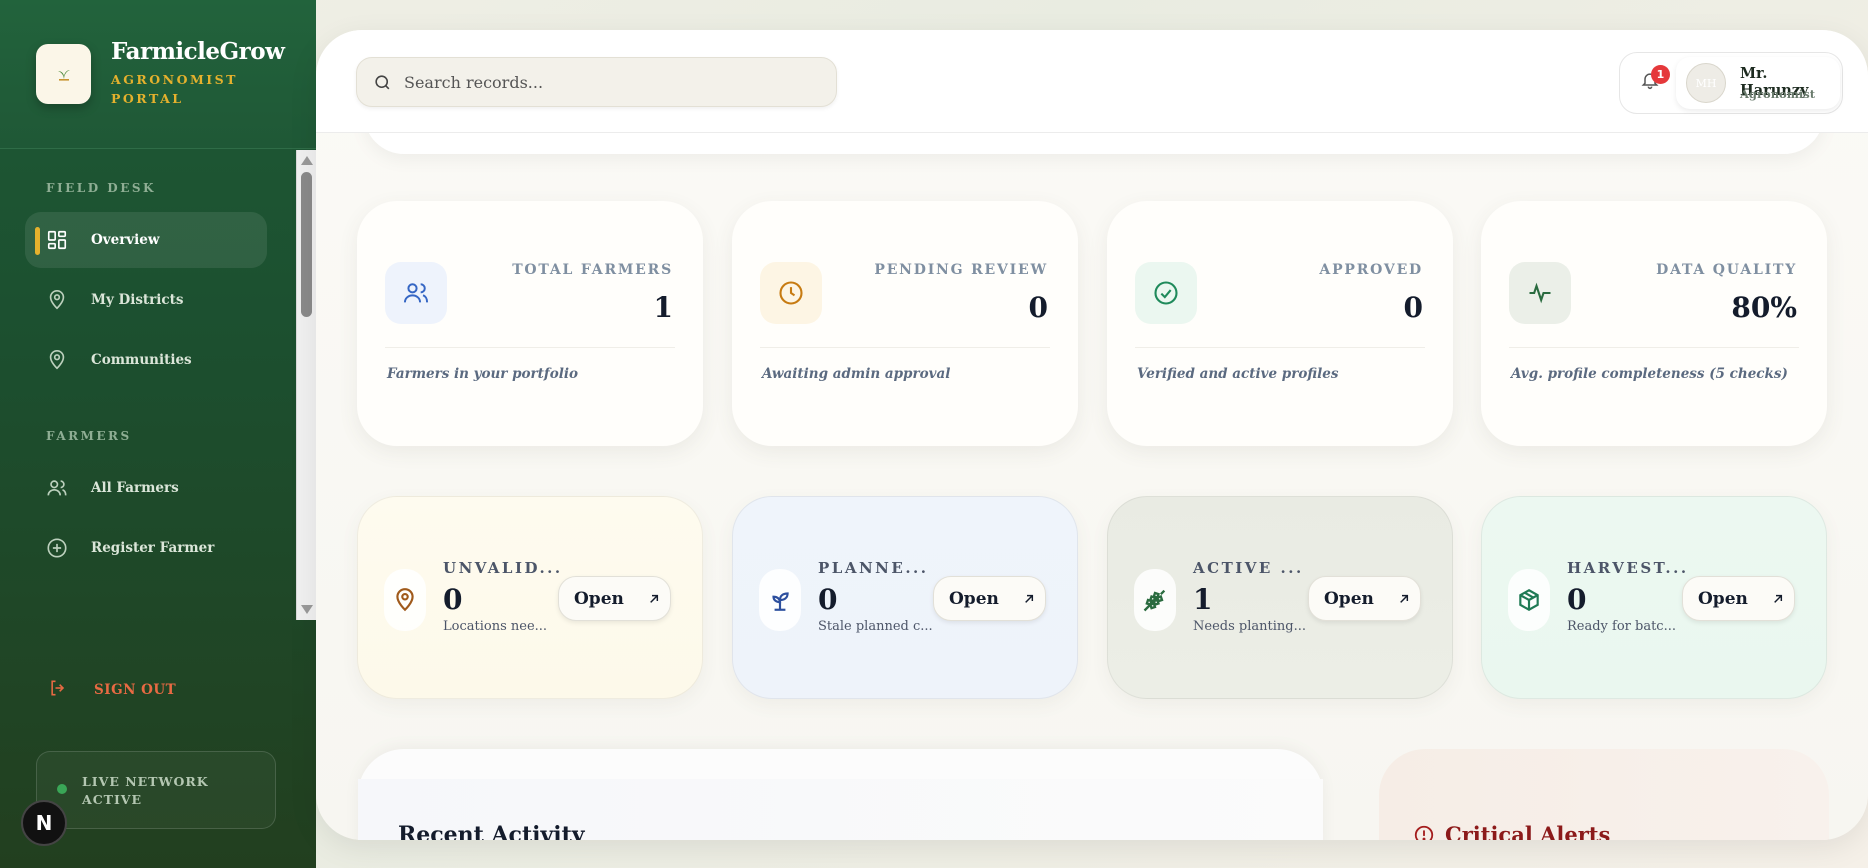 The height and width of the screenshot is (868, 1868). I want to click on sidebar-item-communities: Communities, so click(146, 360).